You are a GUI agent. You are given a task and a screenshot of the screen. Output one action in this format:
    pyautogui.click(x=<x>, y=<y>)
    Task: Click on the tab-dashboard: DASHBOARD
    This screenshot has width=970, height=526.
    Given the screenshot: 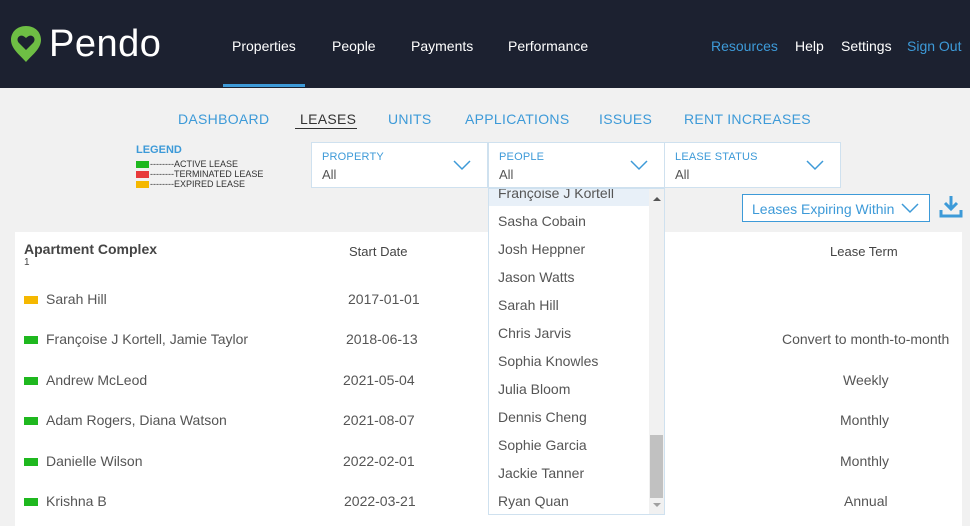 What is the action you would take?
    pyautogui.click(x=223, y=119)
    